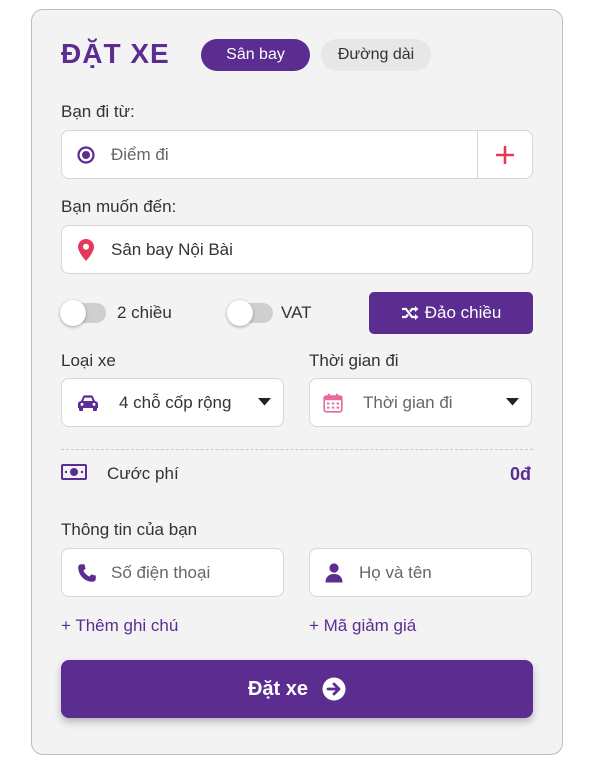  Describe the element at coordinates (395, 573) in the screenshot. I see `name-input: Họ và tên` at that location.